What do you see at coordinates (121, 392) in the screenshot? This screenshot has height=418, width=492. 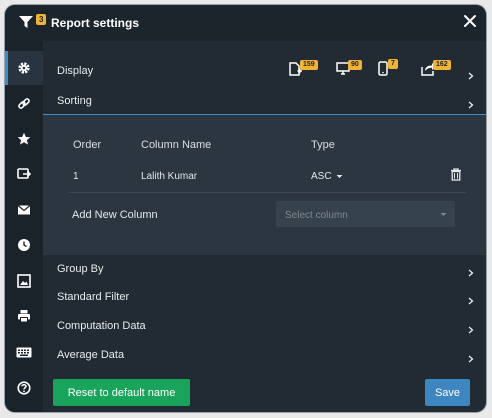 I see `reset-default-name-button: Reset to default name` at bounding box center [121, 392].